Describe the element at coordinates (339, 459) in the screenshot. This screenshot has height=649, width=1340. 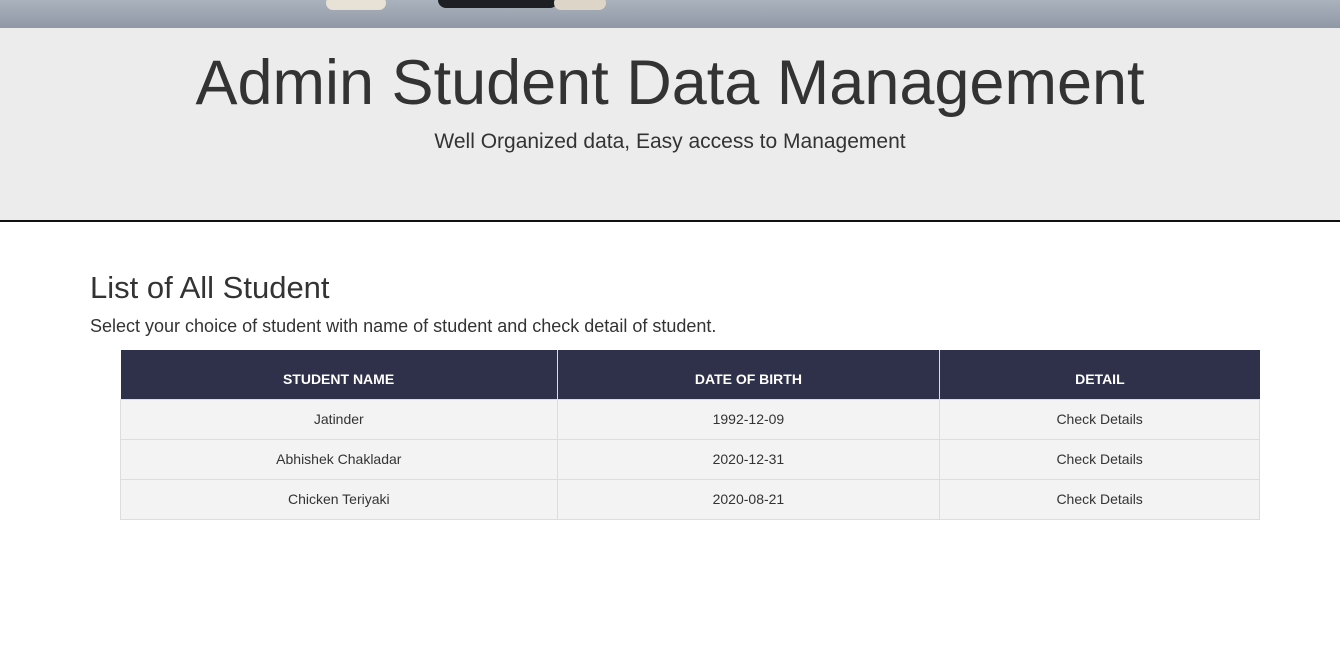
I see `student-name-cell: Abhishek Chakladar` at that location.